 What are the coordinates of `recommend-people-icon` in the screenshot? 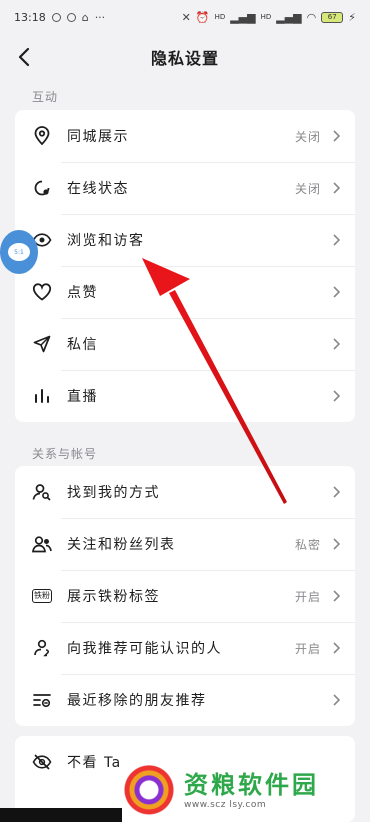 It's located at (42, 648).